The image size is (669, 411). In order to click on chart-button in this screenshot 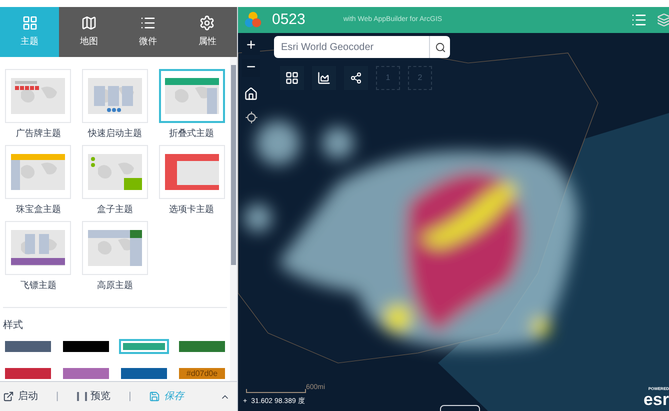, I will do `click(324, 78)`.